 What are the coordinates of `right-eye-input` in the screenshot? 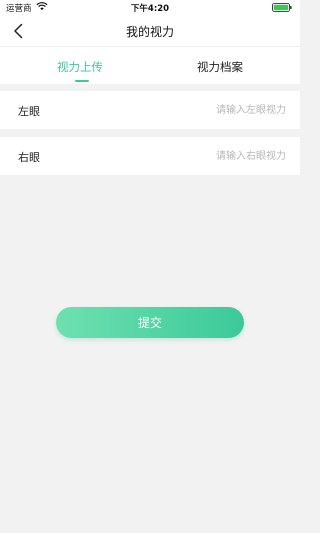 It's located at (211, 156).